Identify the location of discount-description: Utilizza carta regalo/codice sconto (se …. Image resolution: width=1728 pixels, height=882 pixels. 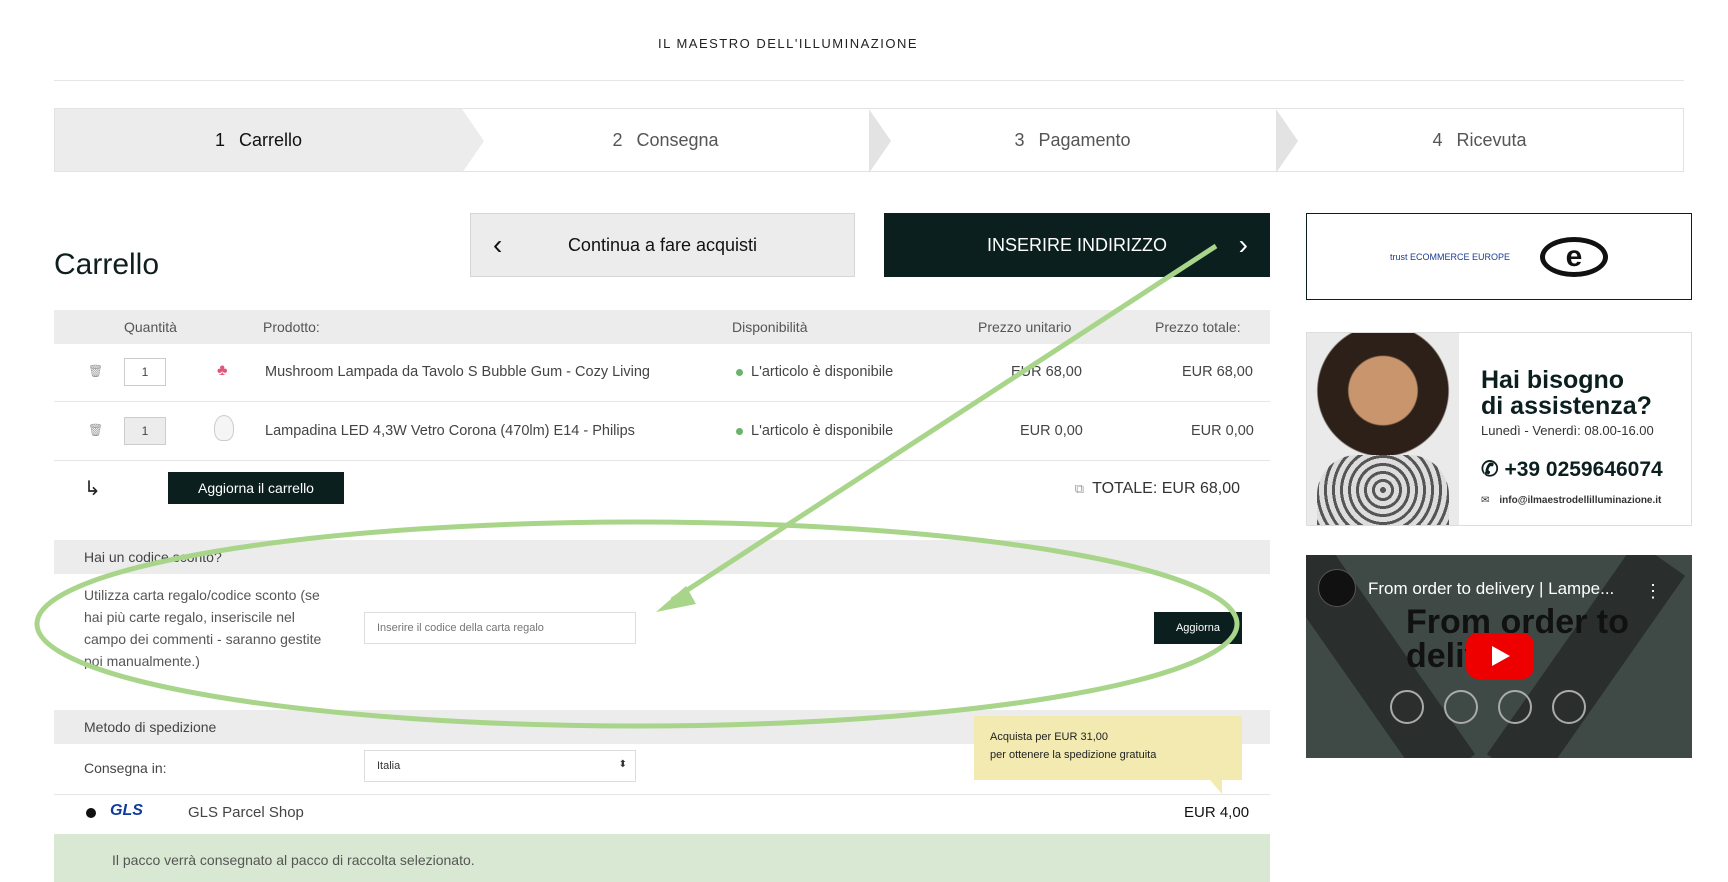
(203, 628).